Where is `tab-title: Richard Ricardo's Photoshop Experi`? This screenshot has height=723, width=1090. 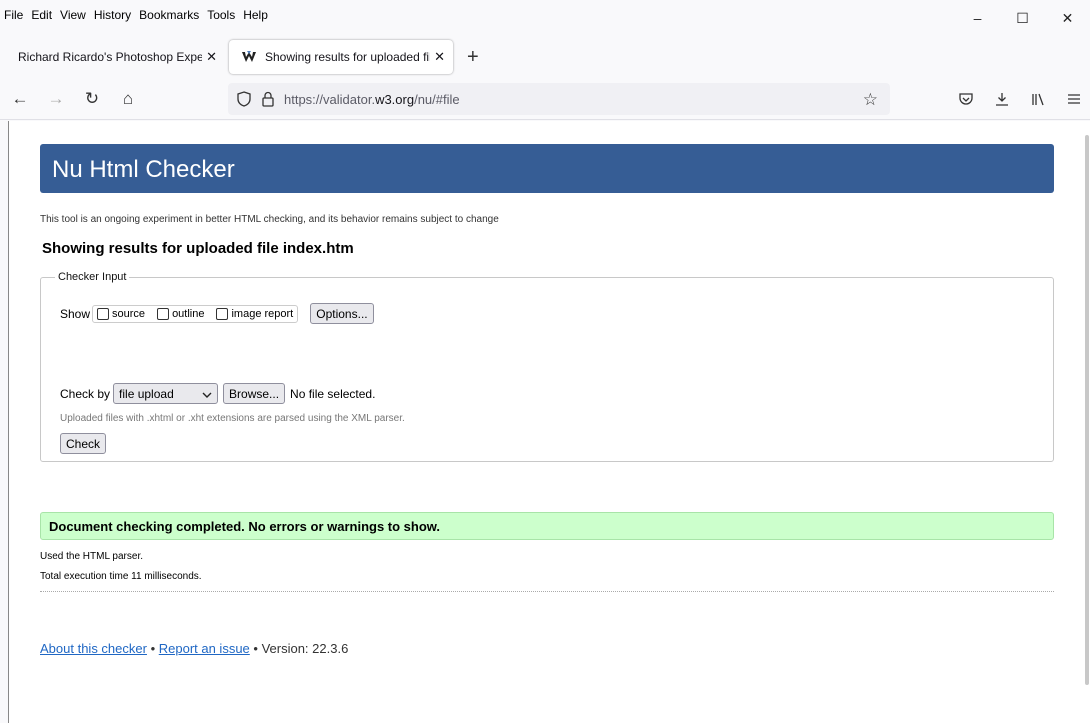
tab-title: Richard Ricardo's Photoshop Experi is located at coordinates (110, 57).